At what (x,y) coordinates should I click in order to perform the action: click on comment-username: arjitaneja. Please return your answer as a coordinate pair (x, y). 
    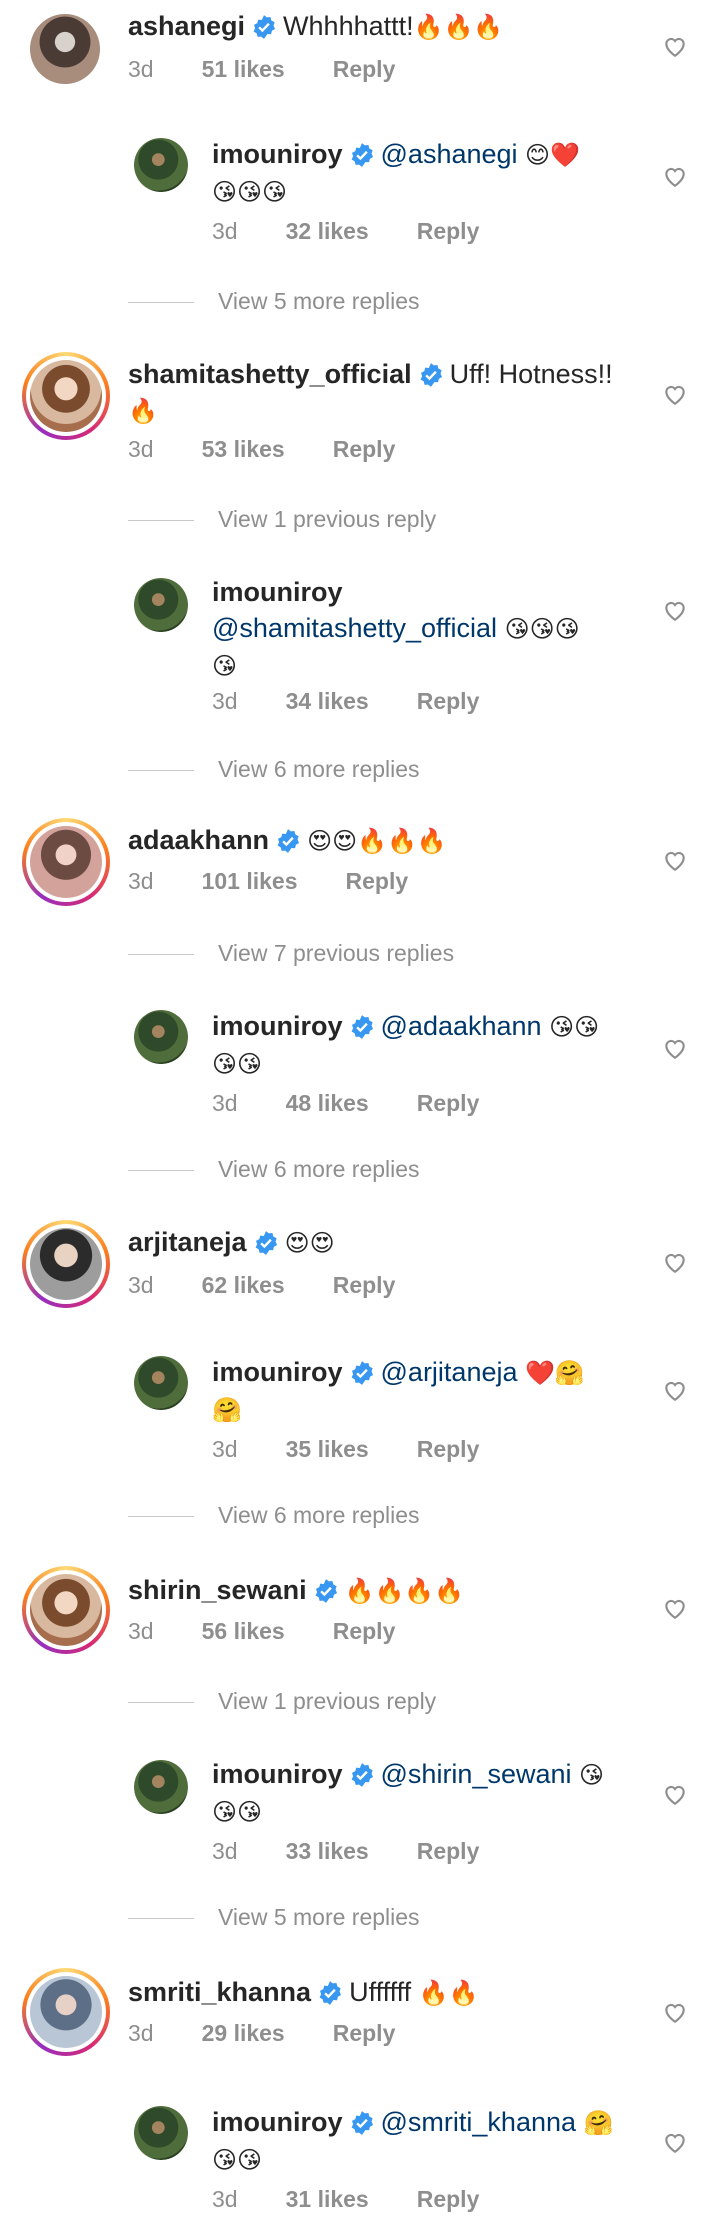
    Looking at the image, I should click on (187, 1242).